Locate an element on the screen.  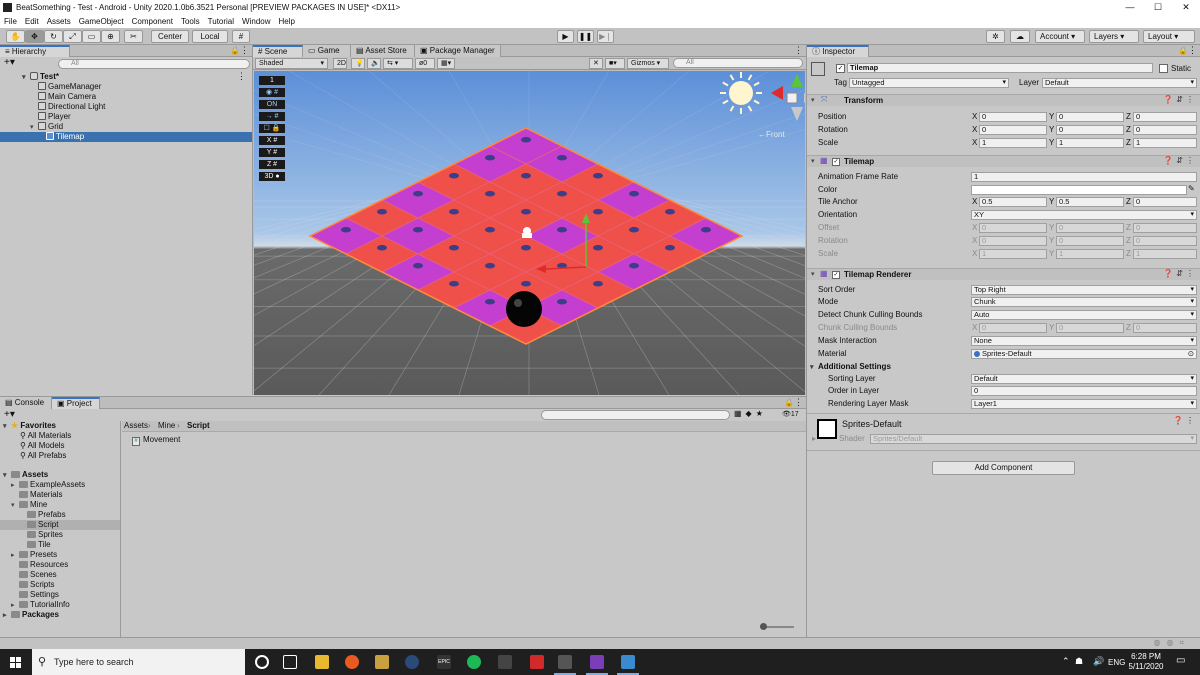
folder-item: Tile is located at coordinates (39, 545).